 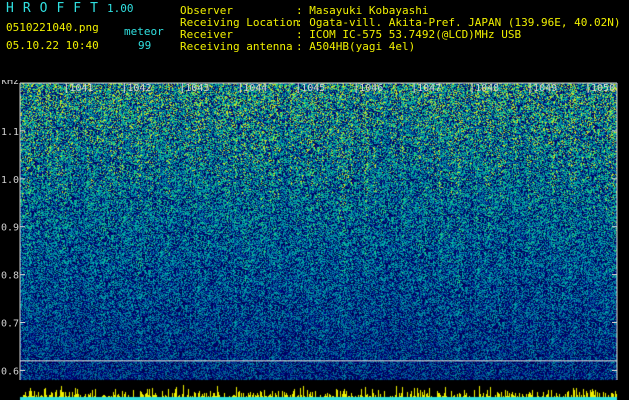 What do you see at coordinates (356, 46) in the screenshot?
I see `antenna-value: : A504HB(yagi 4el)` at bounding box center [356, 46].